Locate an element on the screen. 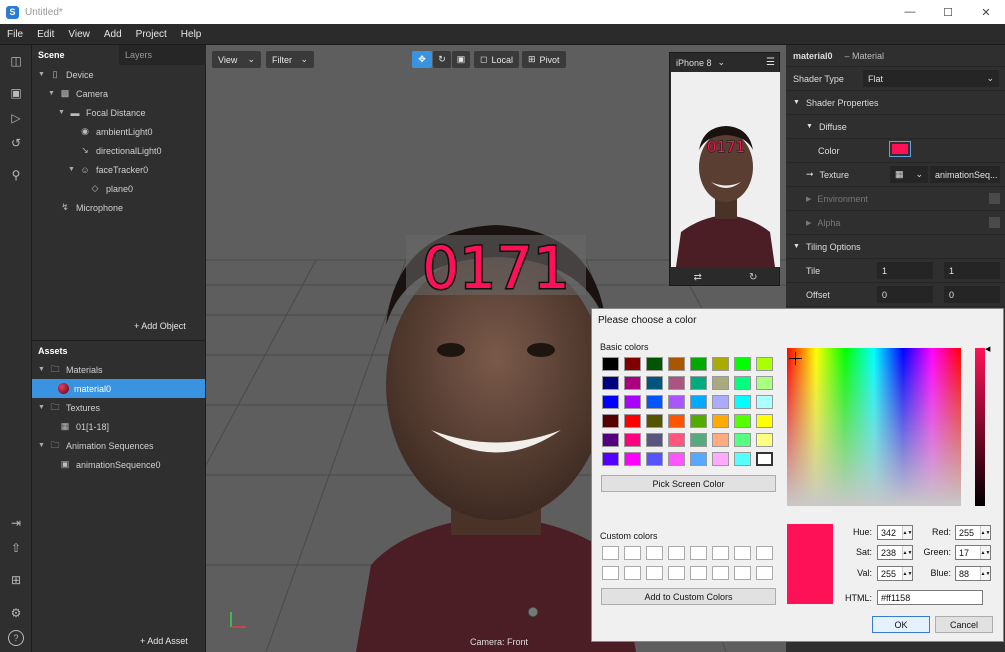 This screenshot has width=1005, height=652. play-icon: ▷ is located at coordinates (16, 118).